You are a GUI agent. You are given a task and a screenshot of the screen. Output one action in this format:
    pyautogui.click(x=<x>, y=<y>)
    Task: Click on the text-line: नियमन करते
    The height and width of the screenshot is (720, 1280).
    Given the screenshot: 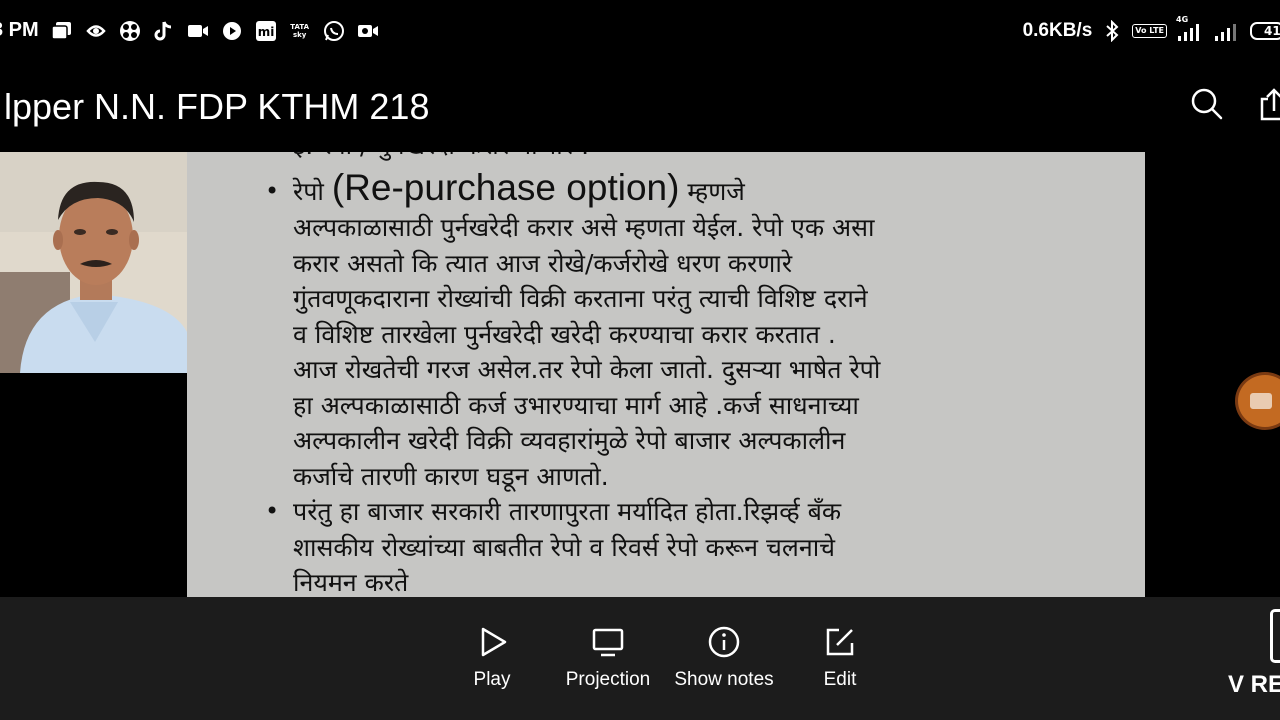 What is the action you would take?
    pyautogui.click(x=351, y=582)
    